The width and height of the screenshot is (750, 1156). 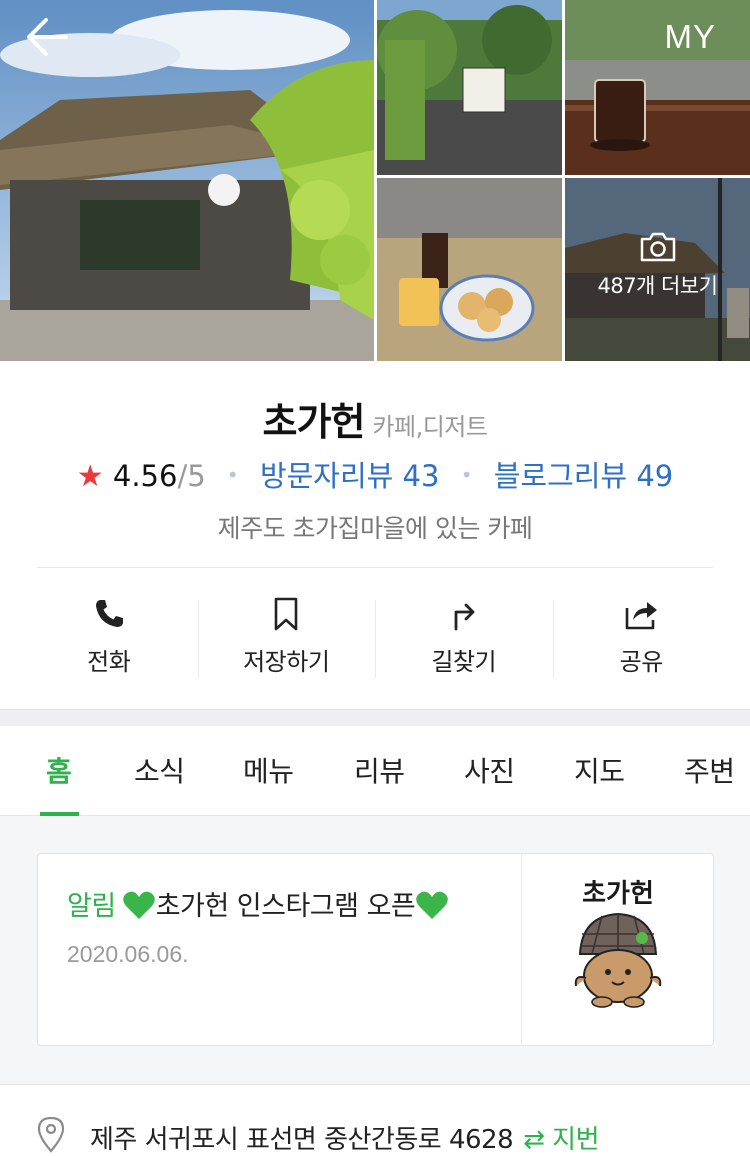 What do you see at coordinates (145, 476) in the screenshot?
I see `rating-score: 4.56` at bounding box center [145, 476].